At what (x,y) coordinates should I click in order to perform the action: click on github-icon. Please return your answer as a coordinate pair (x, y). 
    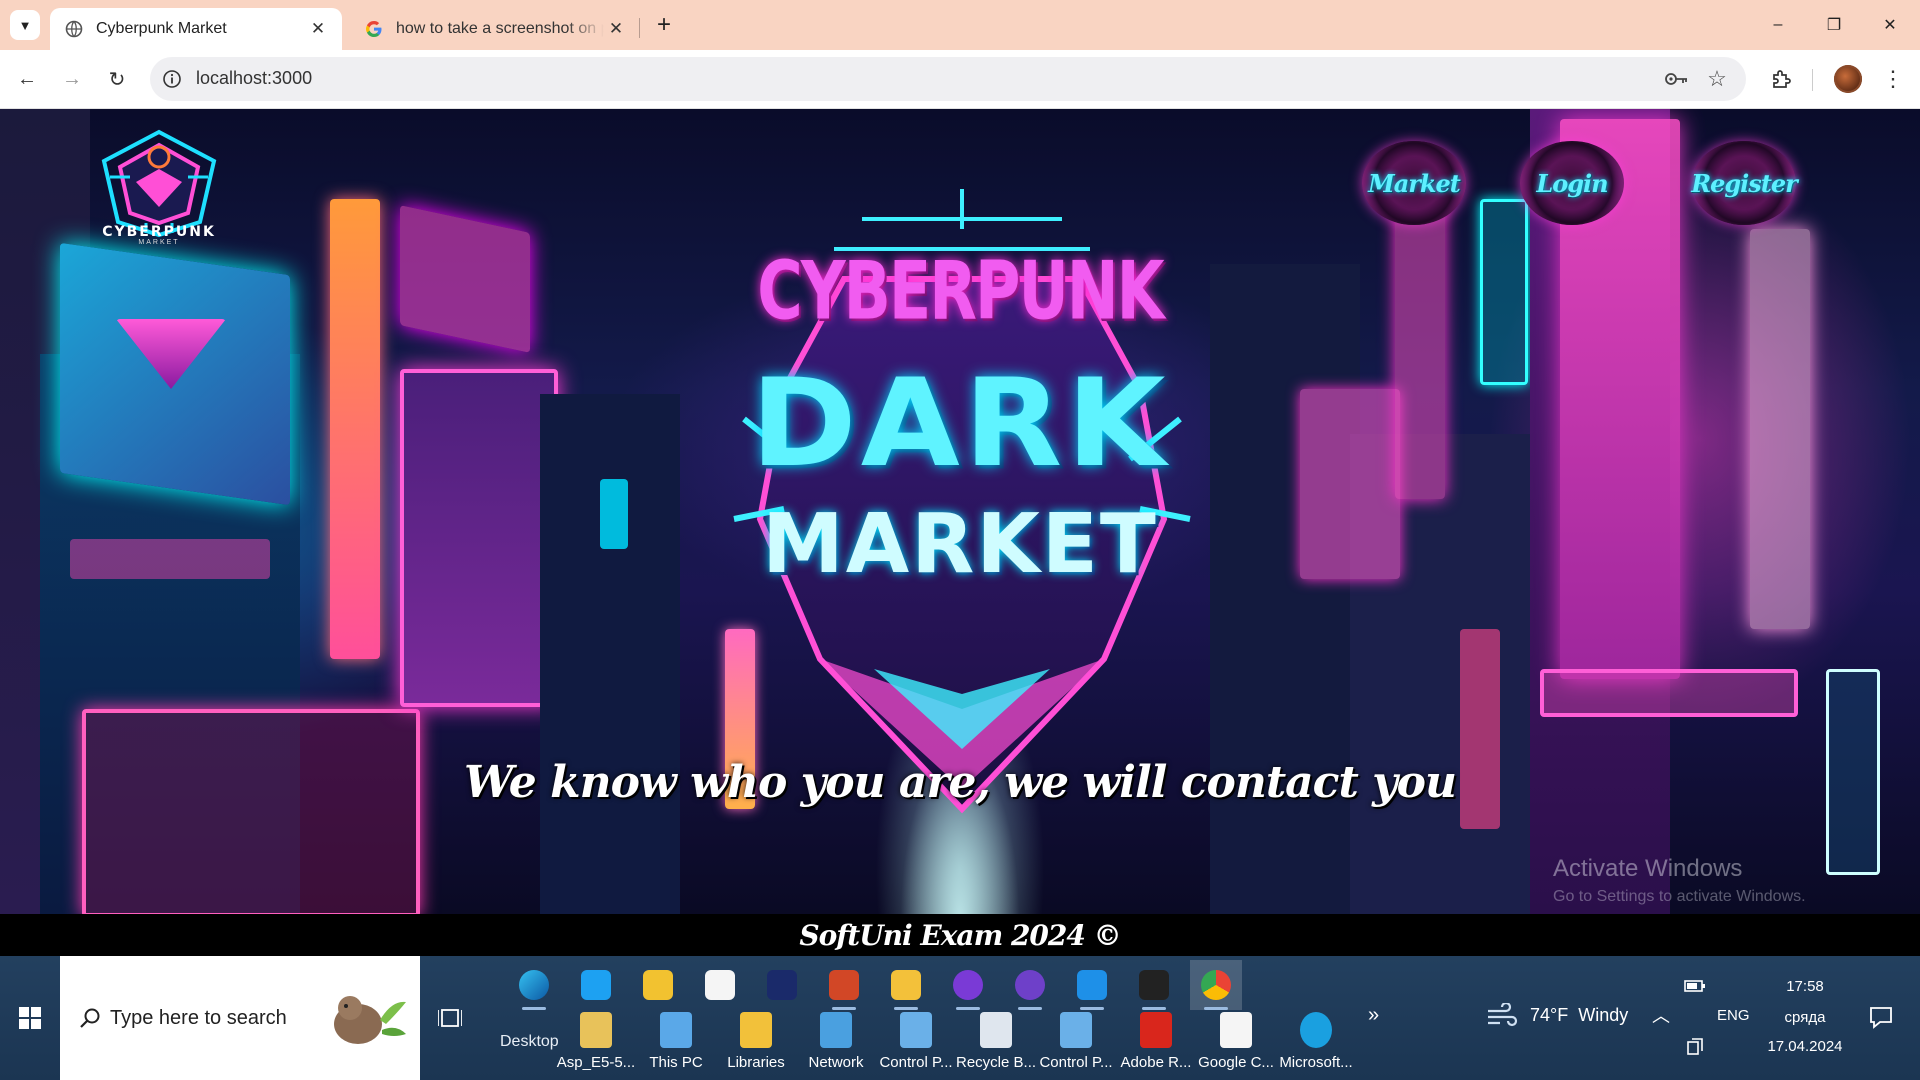
    Looking at the image, I should click on (1030, 985).